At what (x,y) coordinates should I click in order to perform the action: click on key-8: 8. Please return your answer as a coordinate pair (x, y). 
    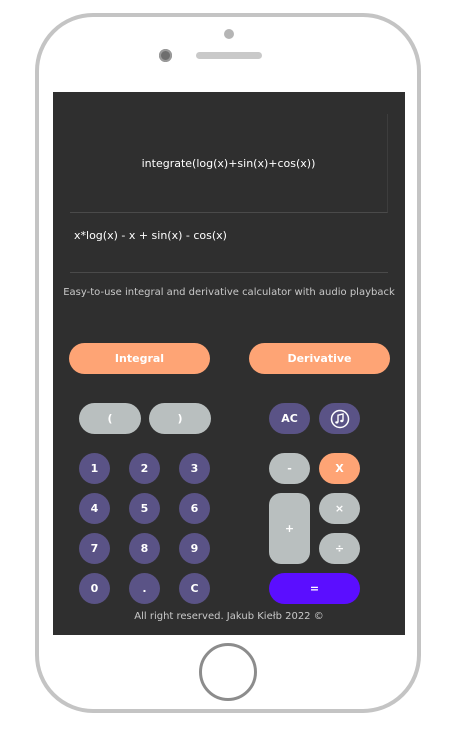
    Looking at the image, I should click on (144, 548).